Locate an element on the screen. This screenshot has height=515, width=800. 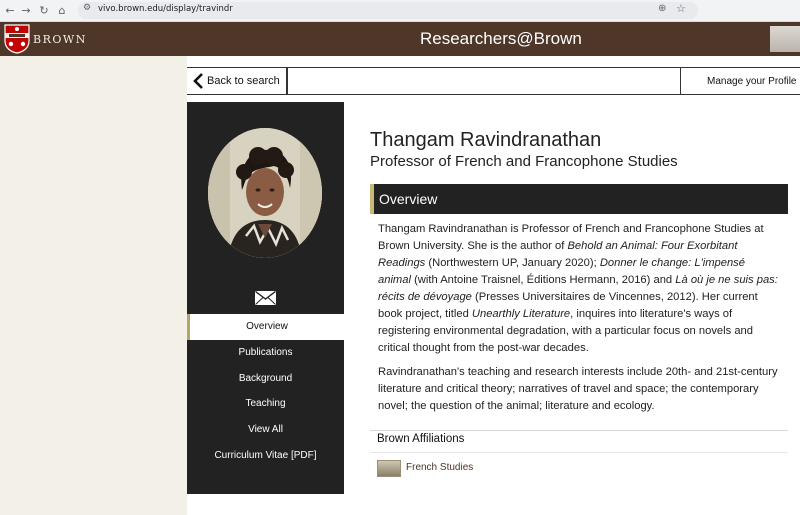
sidebar-item-background: Background is located at coordinates (265, 379).